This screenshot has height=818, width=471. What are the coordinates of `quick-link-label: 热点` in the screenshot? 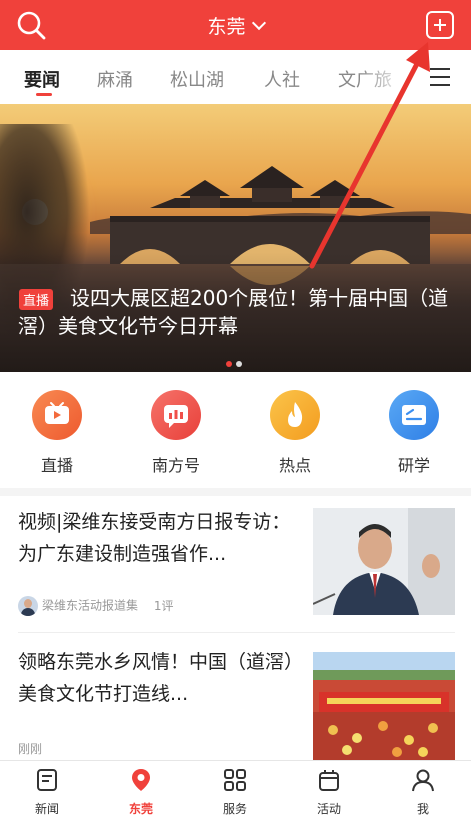 It's located at (294, 465).